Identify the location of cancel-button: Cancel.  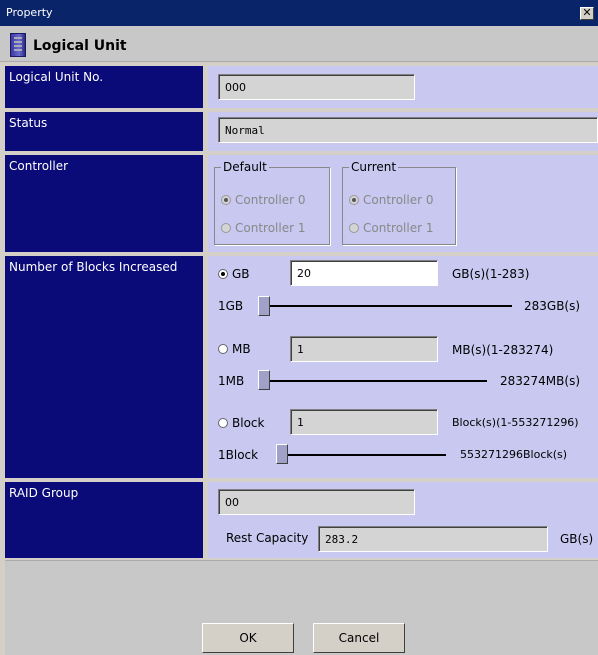
(359, 638).